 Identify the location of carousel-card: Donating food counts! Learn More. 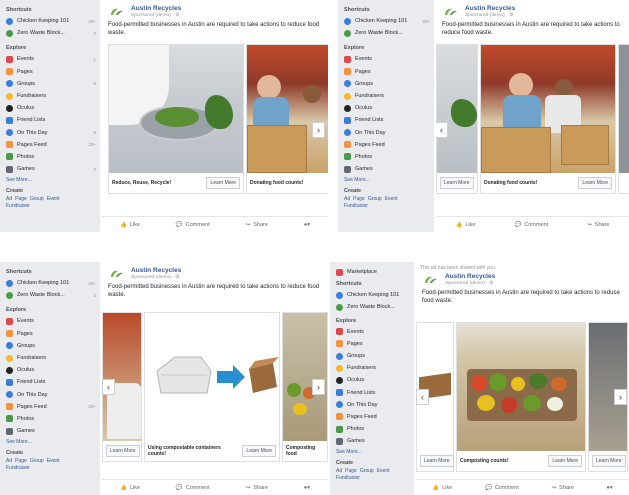
(548, 119).